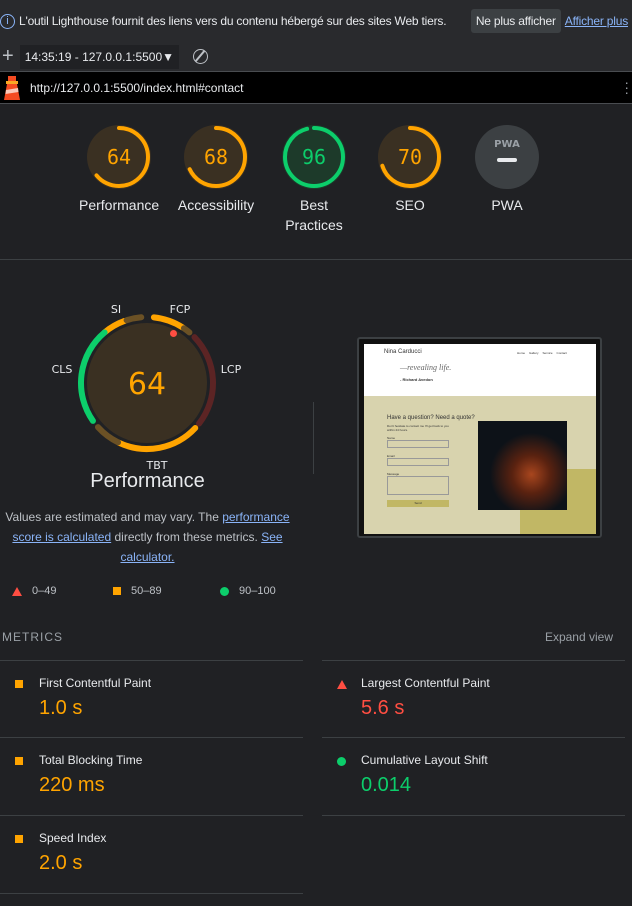 This screenshot has height=906, width=632. What do you see at coordinates (416, 379) in the screenshot?
I see `preview-author: - Richard Avedon` at bounding box center [416, 379].